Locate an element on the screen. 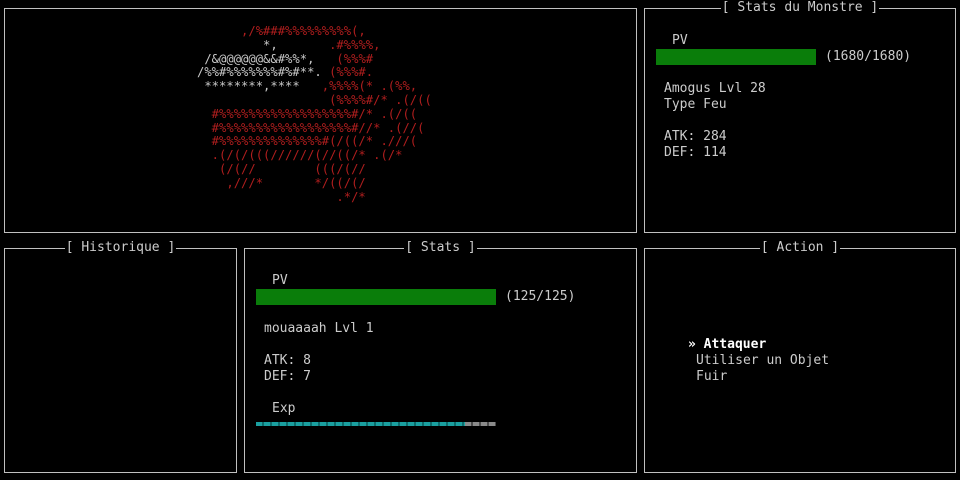  monster-hp-bar is located at coordinates (736, 57).